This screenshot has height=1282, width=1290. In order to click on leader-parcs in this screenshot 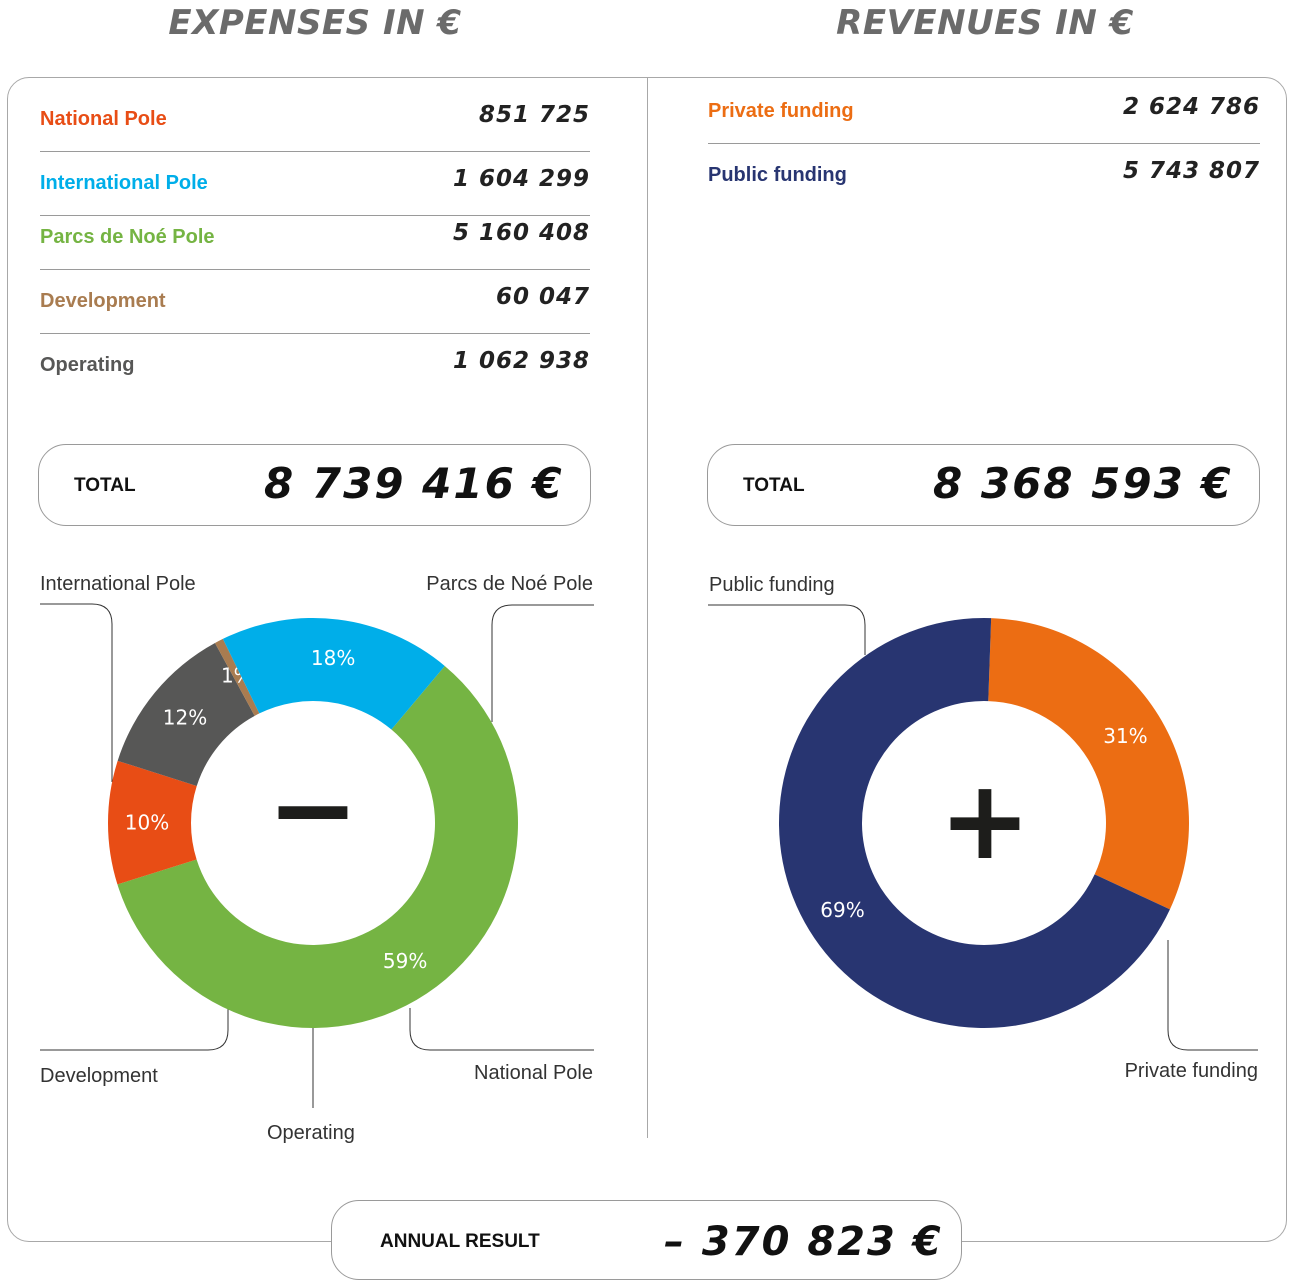, I will do `click(542, 663)`.